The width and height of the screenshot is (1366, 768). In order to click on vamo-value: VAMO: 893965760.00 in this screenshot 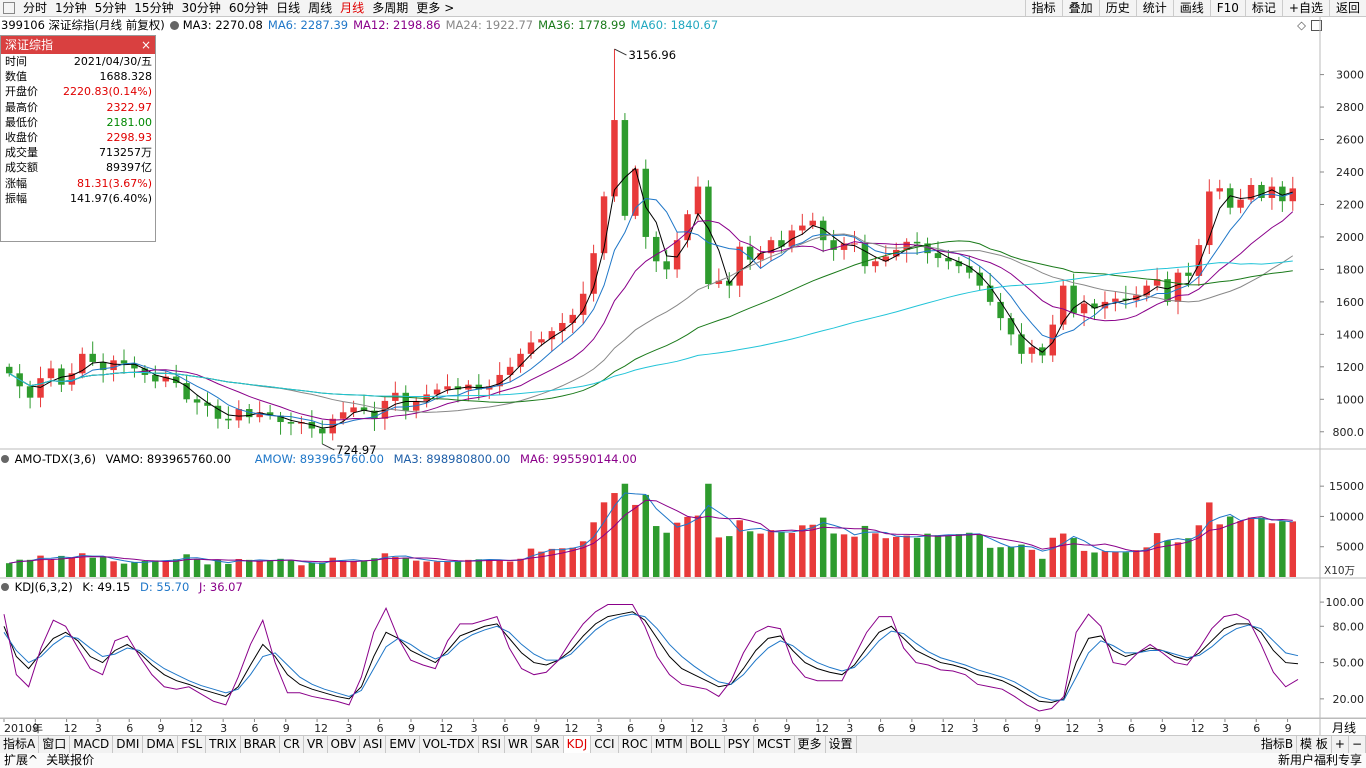, I will do `click(168, 459)`.